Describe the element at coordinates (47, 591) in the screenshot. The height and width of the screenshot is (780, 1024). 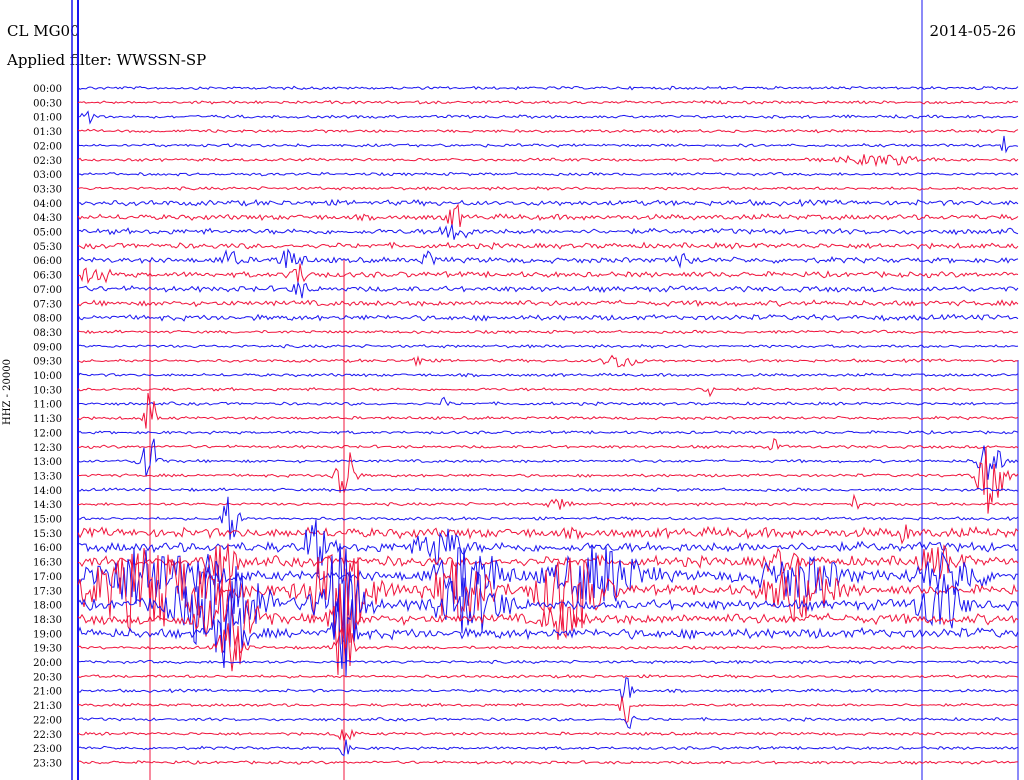
I see `row-label-1730: 17:30` at that location.